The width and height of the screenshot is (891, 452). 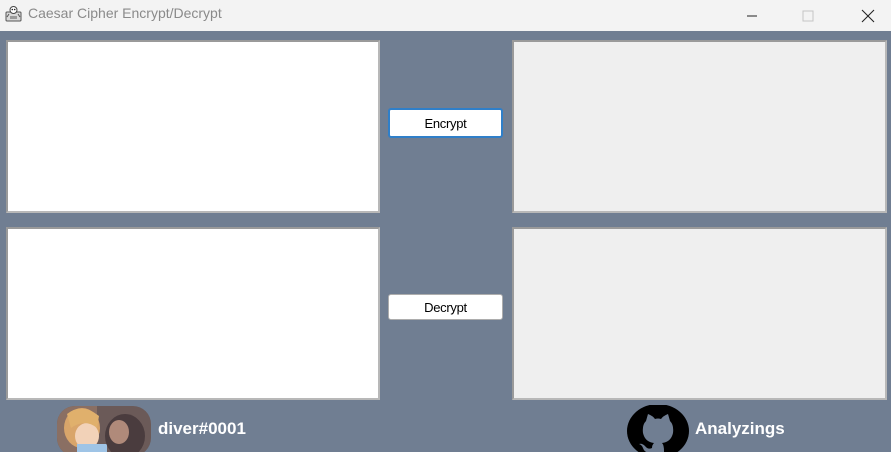 I want to click on maximize-button, so click(x=808, y=15).